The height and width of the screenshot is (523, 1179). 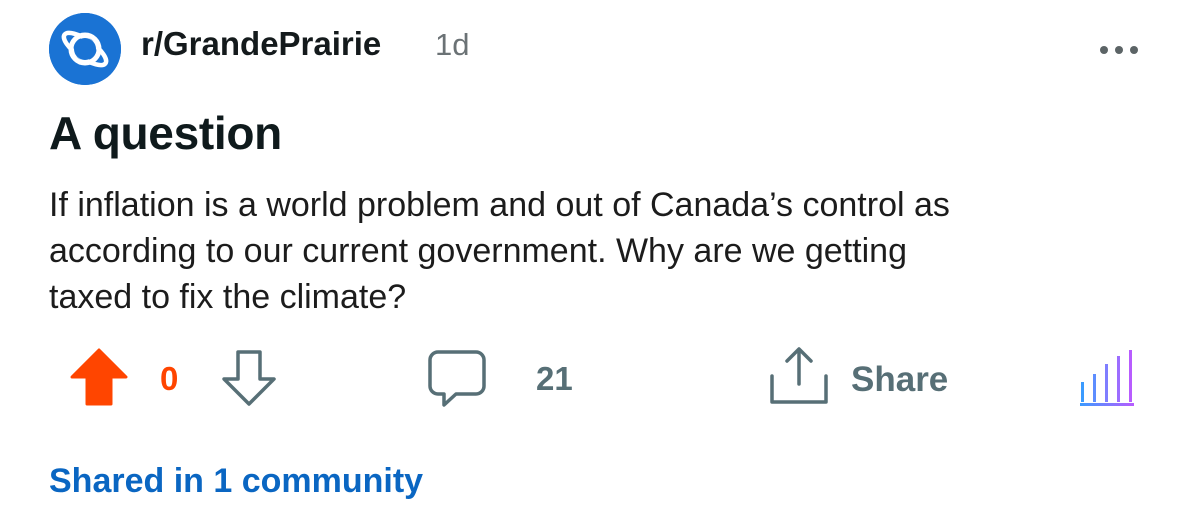 I want to click on upvote-arrow-icon, so click(x=99, y=377).